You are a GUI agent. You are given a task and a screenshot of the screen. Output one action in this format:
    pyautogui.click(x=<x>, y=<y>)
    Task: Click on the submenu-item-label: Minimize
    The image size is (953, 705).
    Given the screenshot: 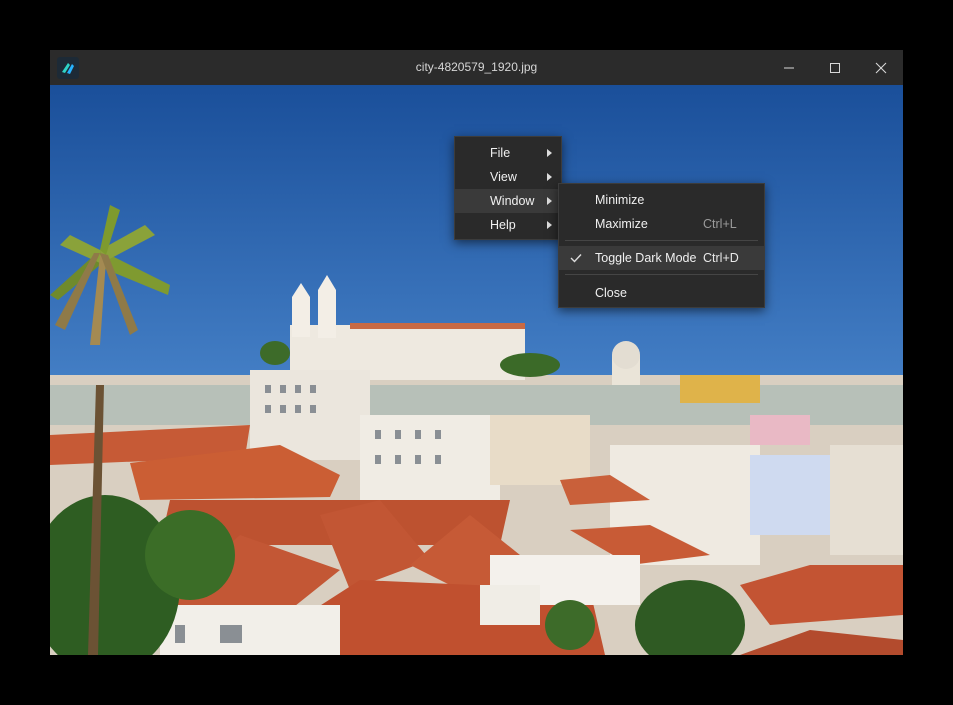 What is the action you would take?
    pyautogui.click(x=620, y=200)
    